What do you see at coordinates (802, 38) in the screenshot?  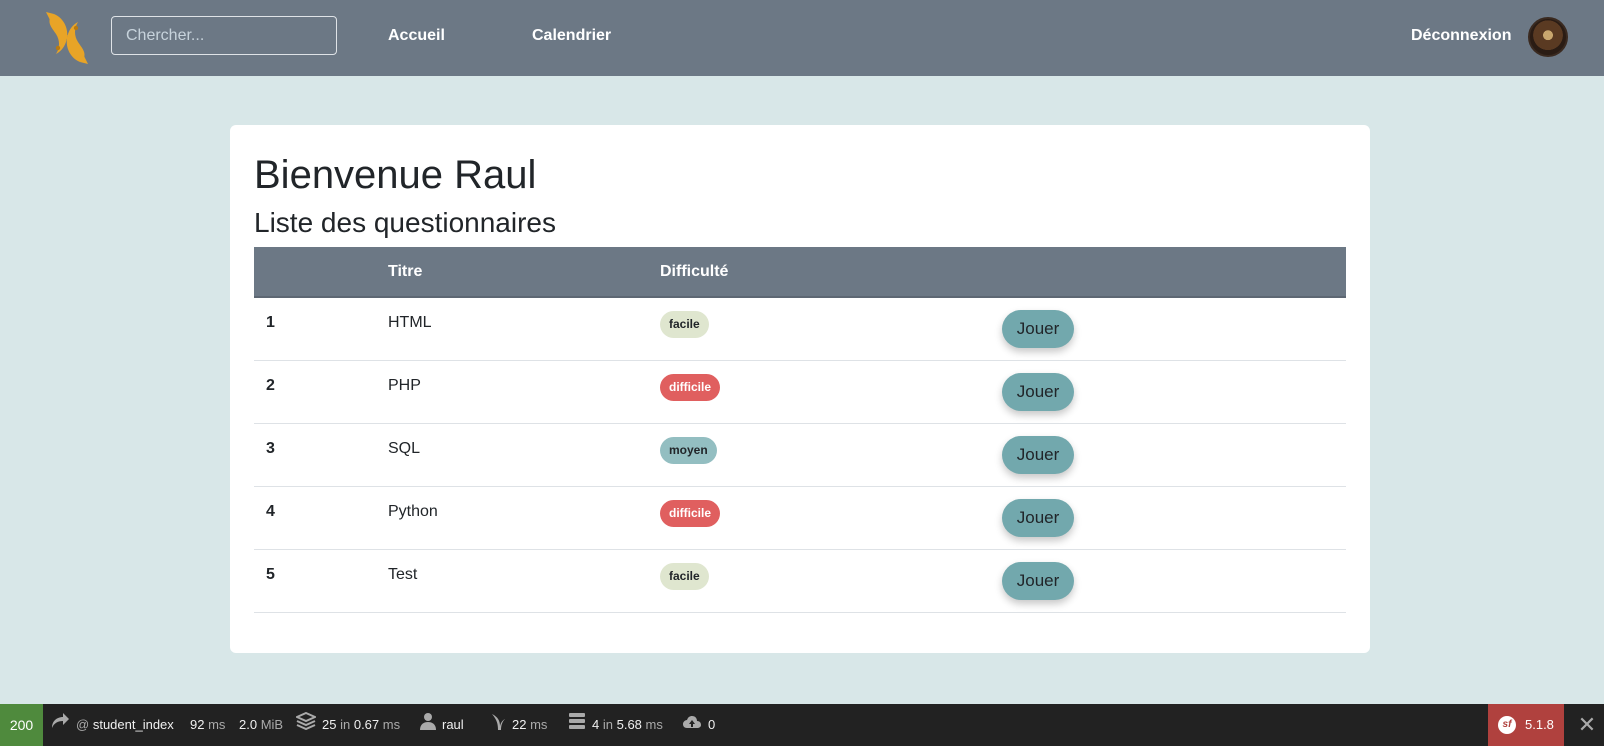 I see `navbar: Accueil Calendrier Déconnexion` at bounding box center [802, 38].